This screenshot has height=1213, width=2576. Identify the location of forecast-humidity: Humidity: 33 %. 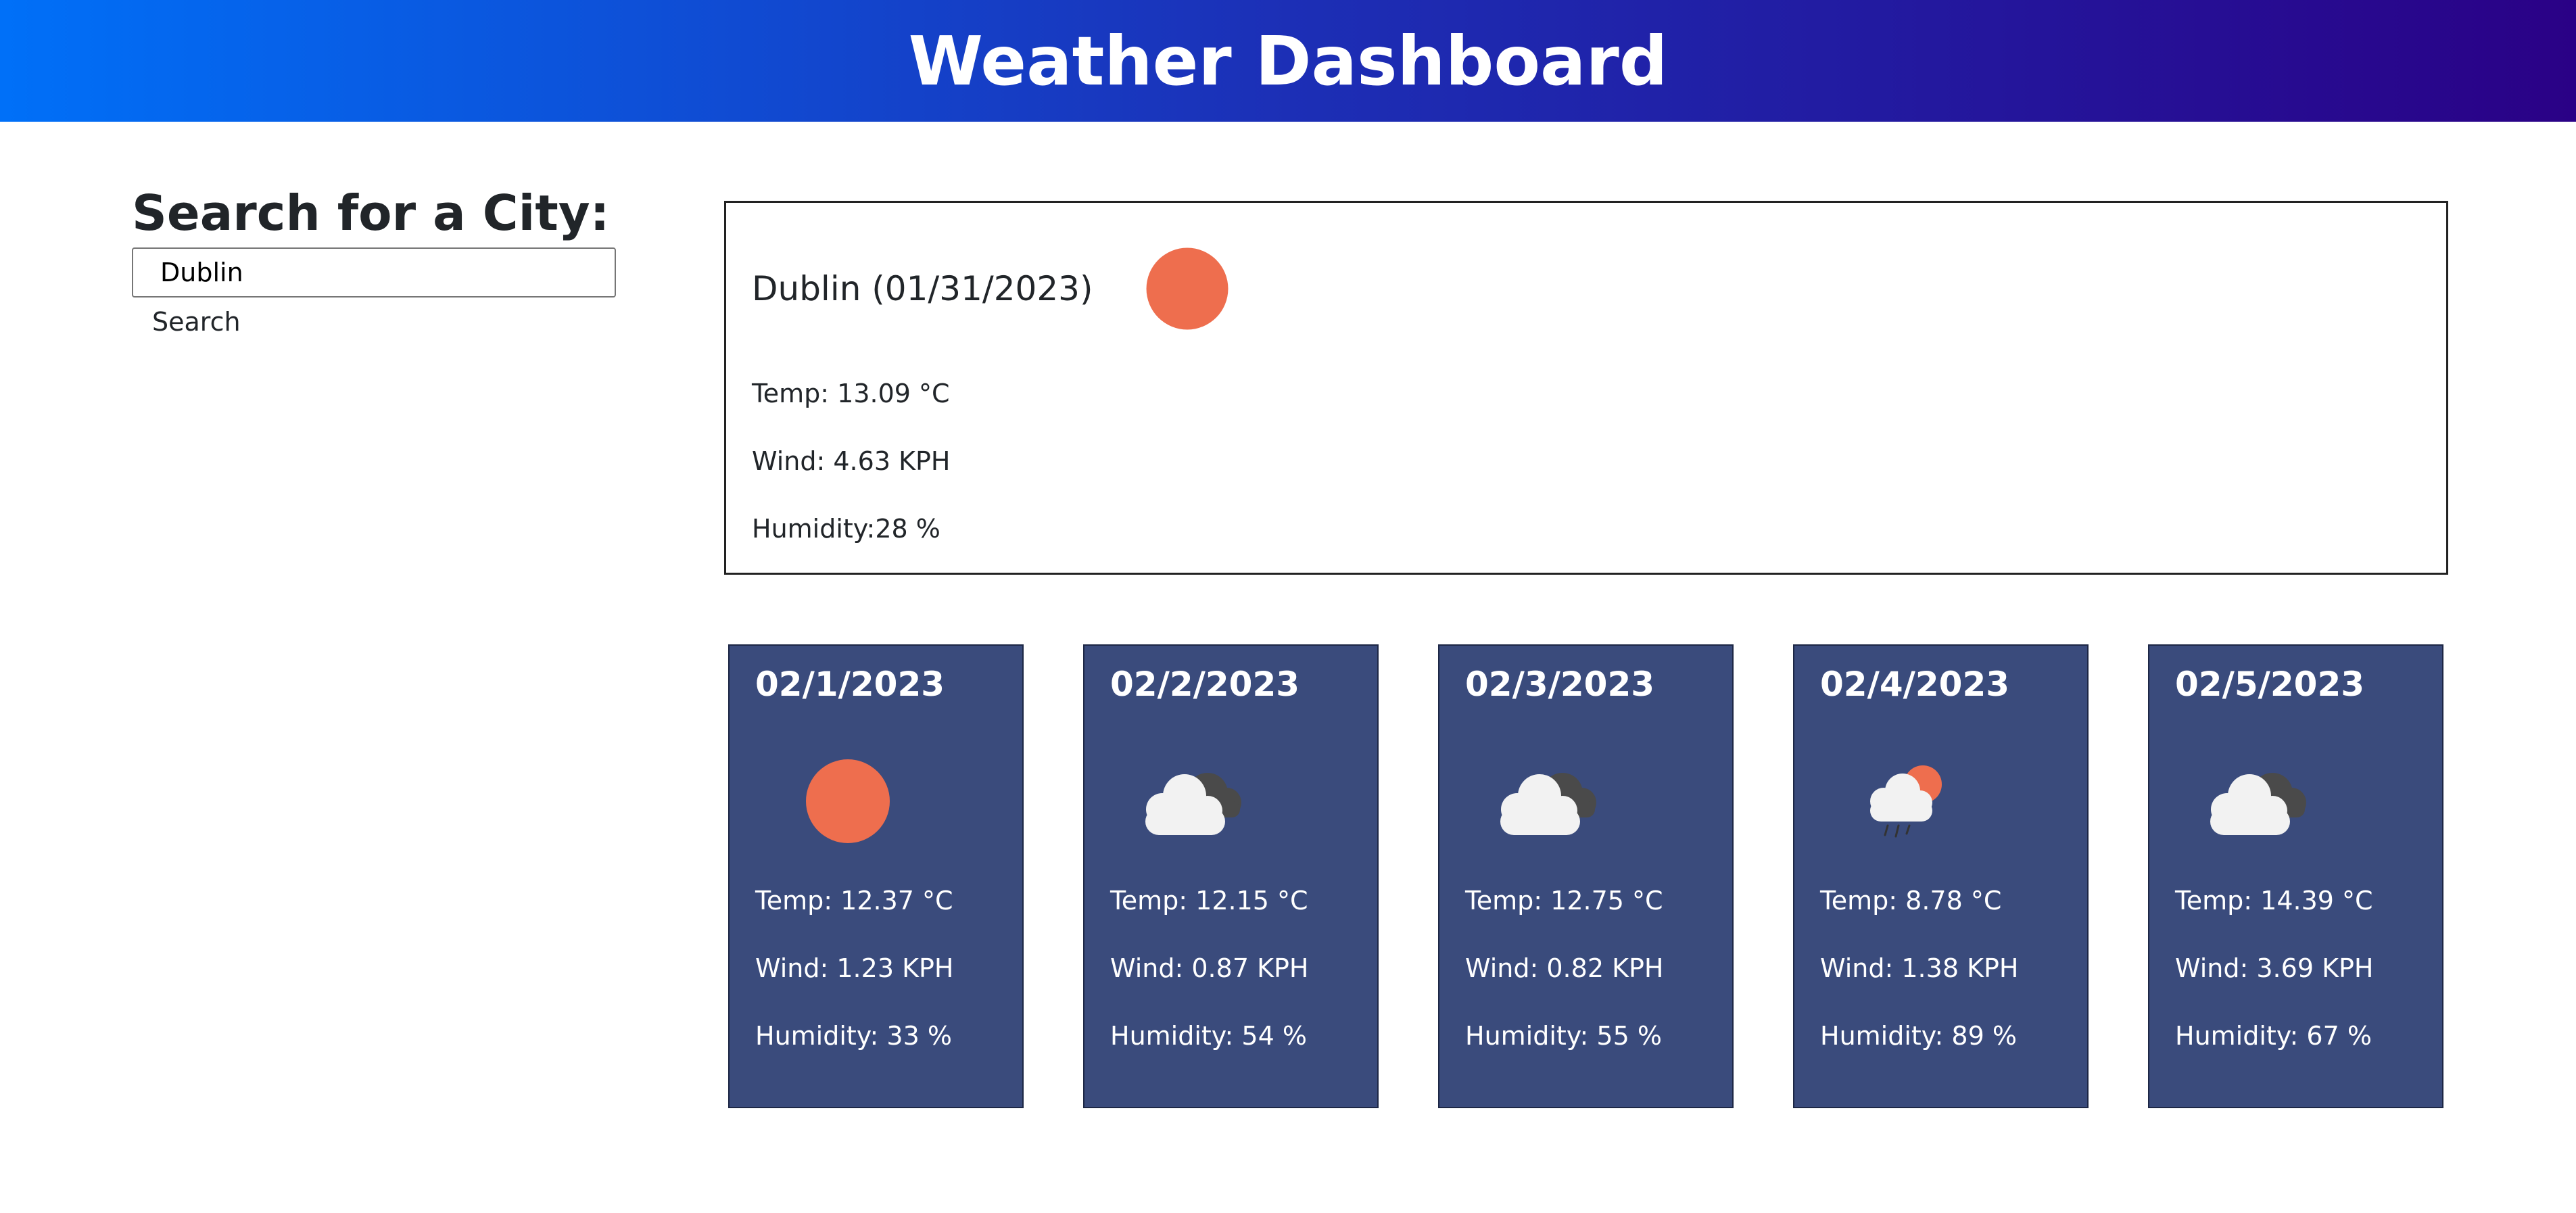
(853, 1036).